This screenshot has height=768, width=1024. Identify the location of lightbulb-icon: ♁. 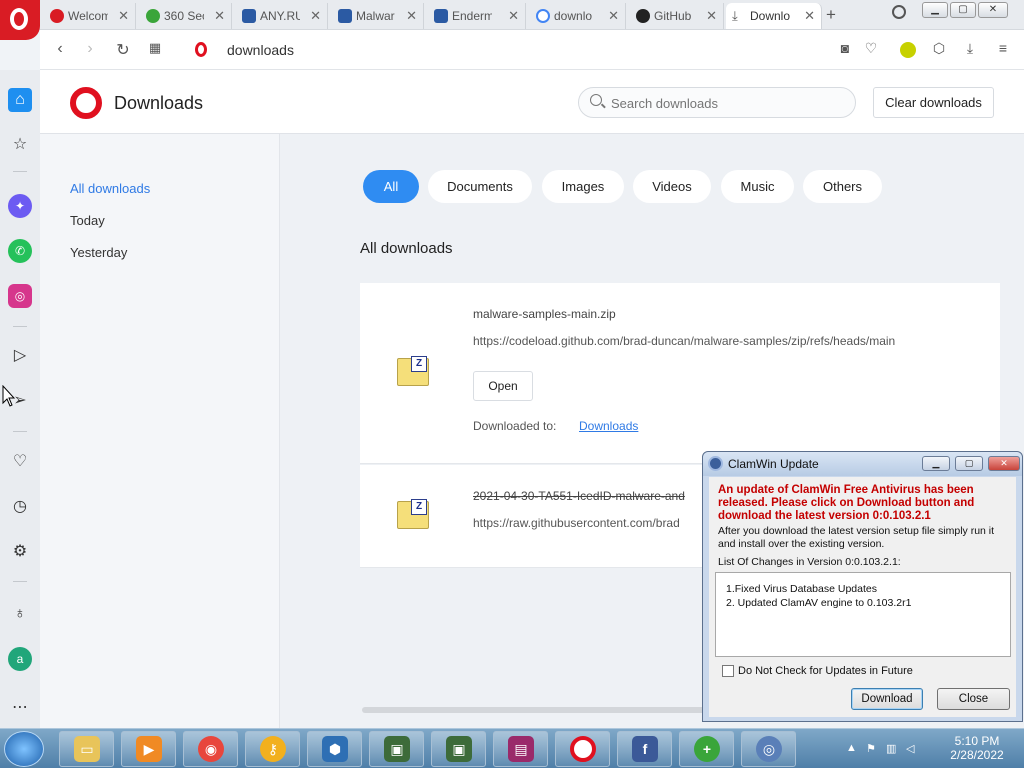
(20, 614).